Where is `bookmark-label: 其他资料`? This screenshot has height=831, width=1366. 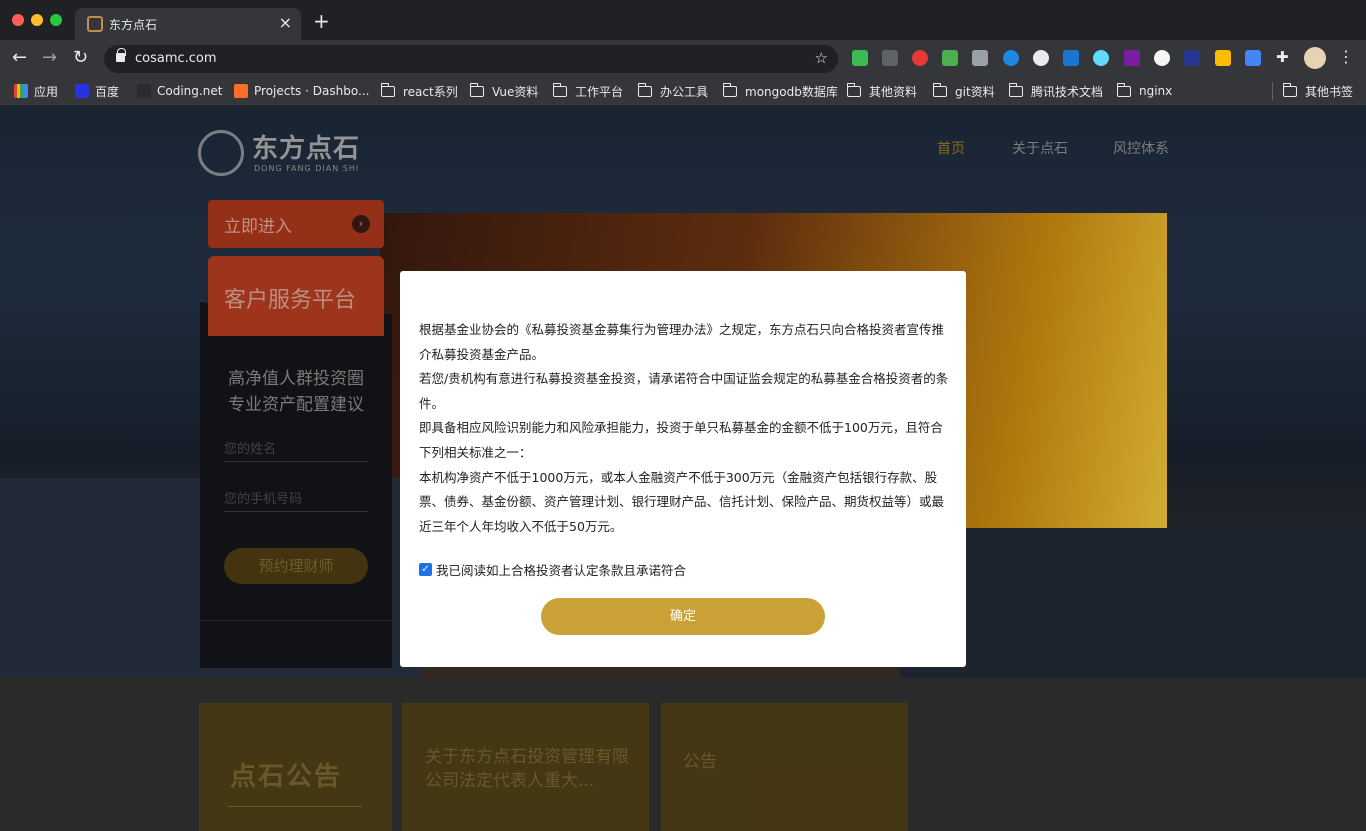 bookmark-label: 其他资料 is located at coordinates (893, 91).